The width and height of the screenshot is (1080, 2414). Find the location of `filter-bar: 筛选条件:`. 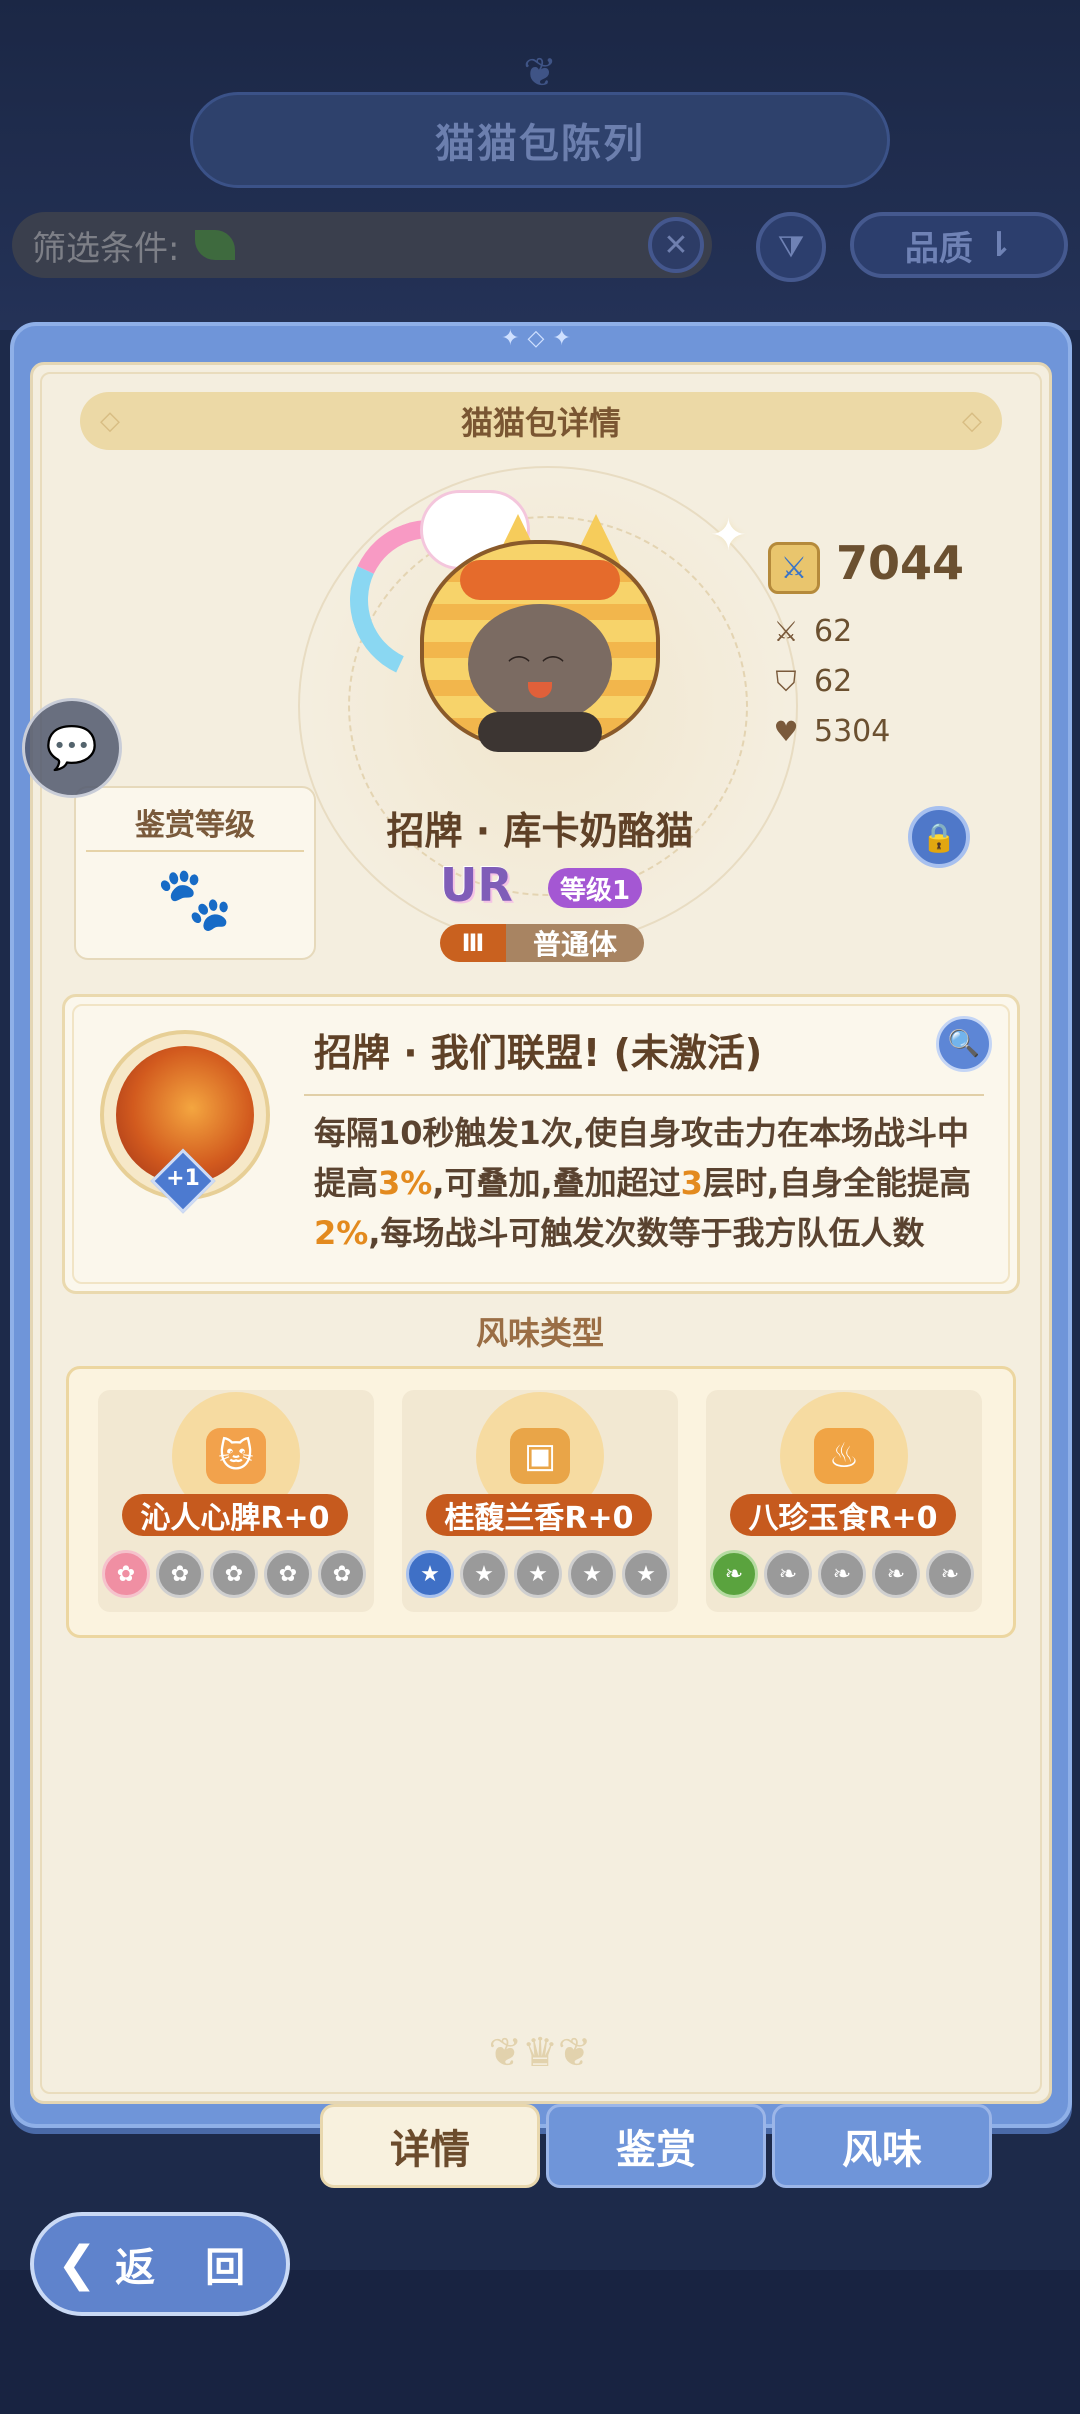

filter-bar: 筛选条件: is located at coordinates (362, 245).